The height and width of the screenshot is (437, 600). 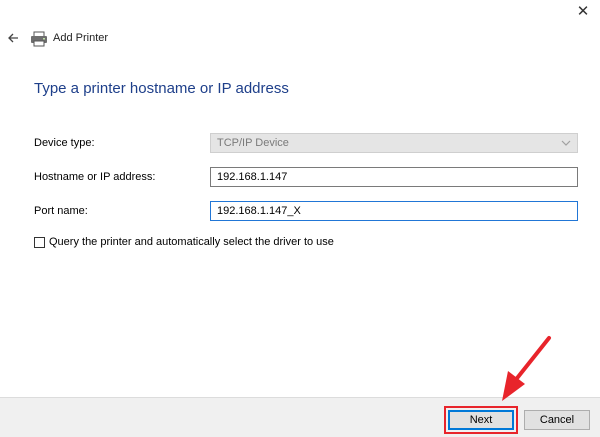 What do you see at coordinates (39, 242) in the screenshot?
I see `query-printer-checkbox` at bounding box center [39, 242].